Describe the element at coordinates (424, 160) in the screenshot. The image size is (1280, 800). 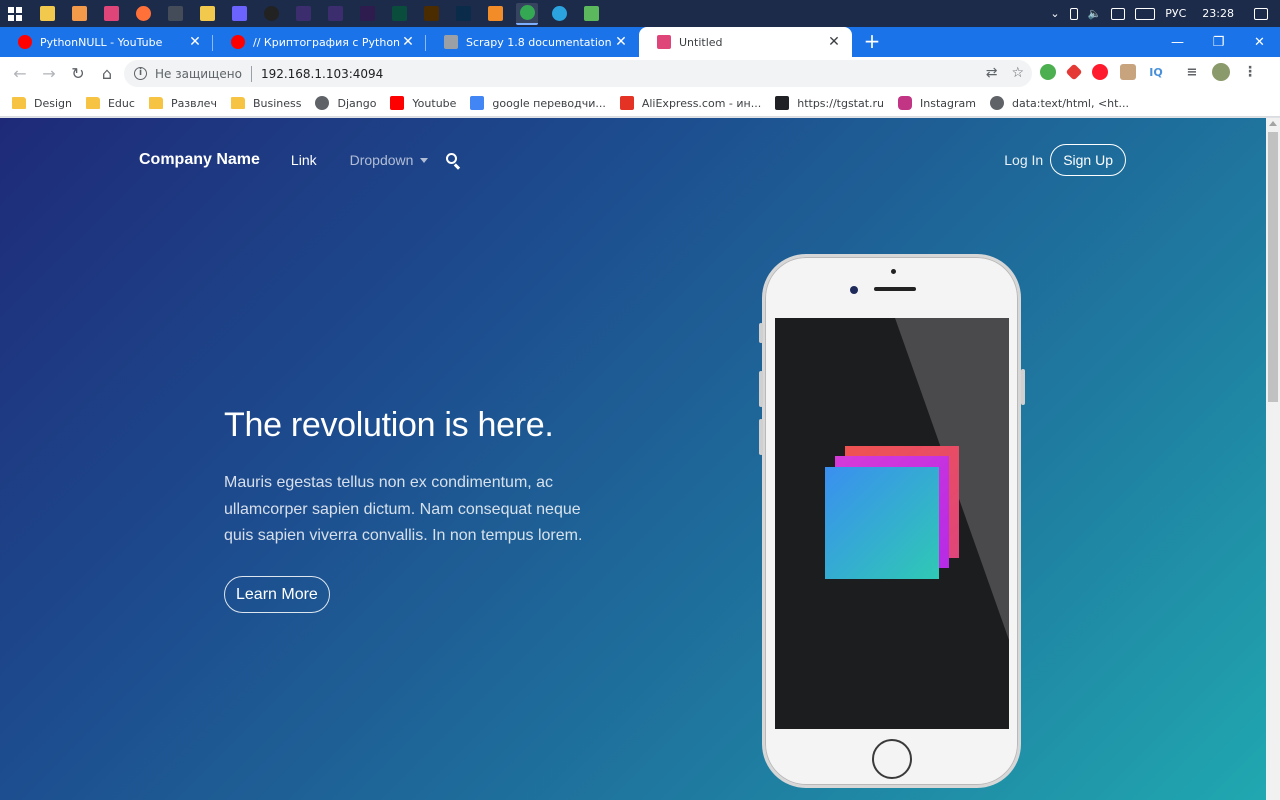
I see `caret-down-icon` at that location.